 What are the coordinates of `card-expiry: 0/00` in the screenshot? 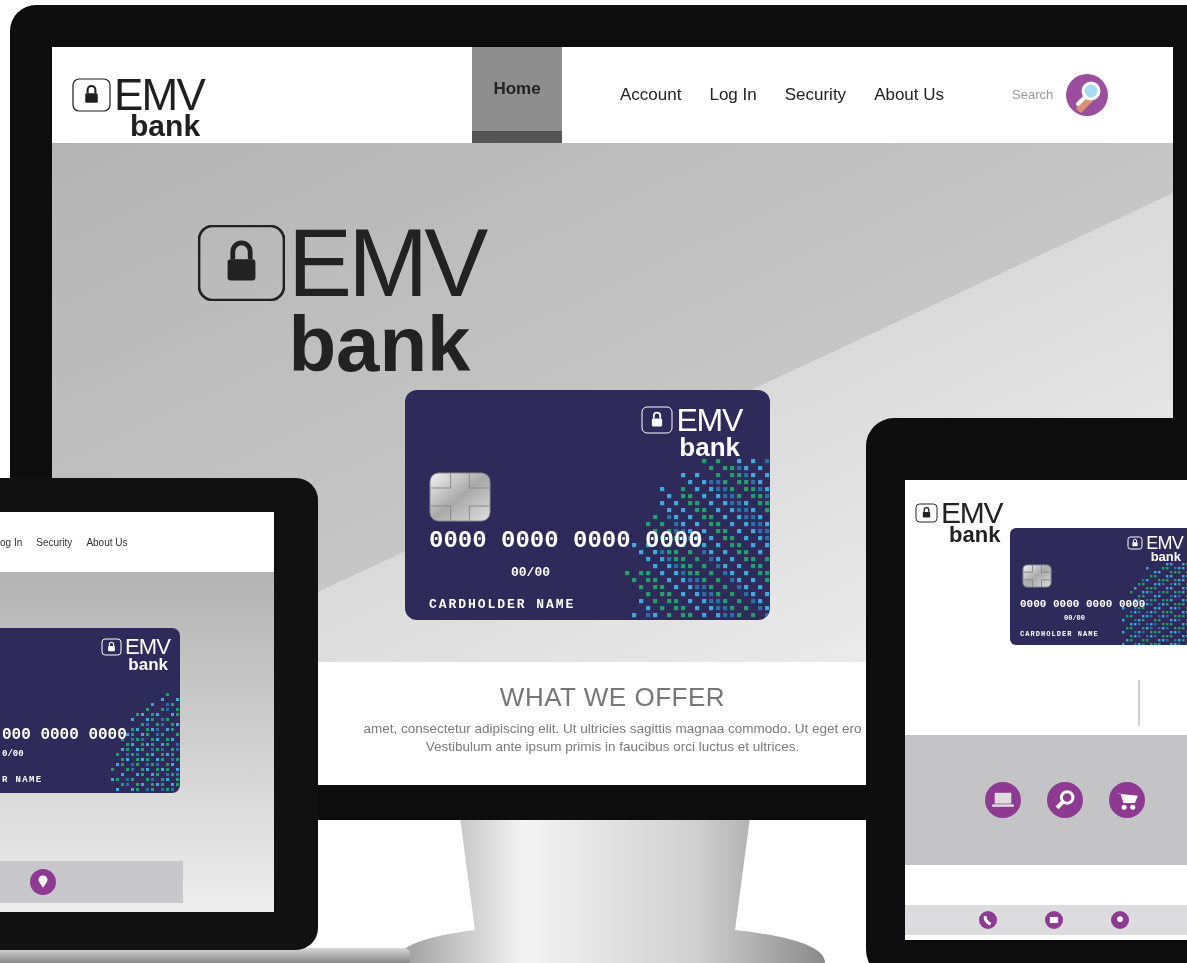 It's located at (13, 754).